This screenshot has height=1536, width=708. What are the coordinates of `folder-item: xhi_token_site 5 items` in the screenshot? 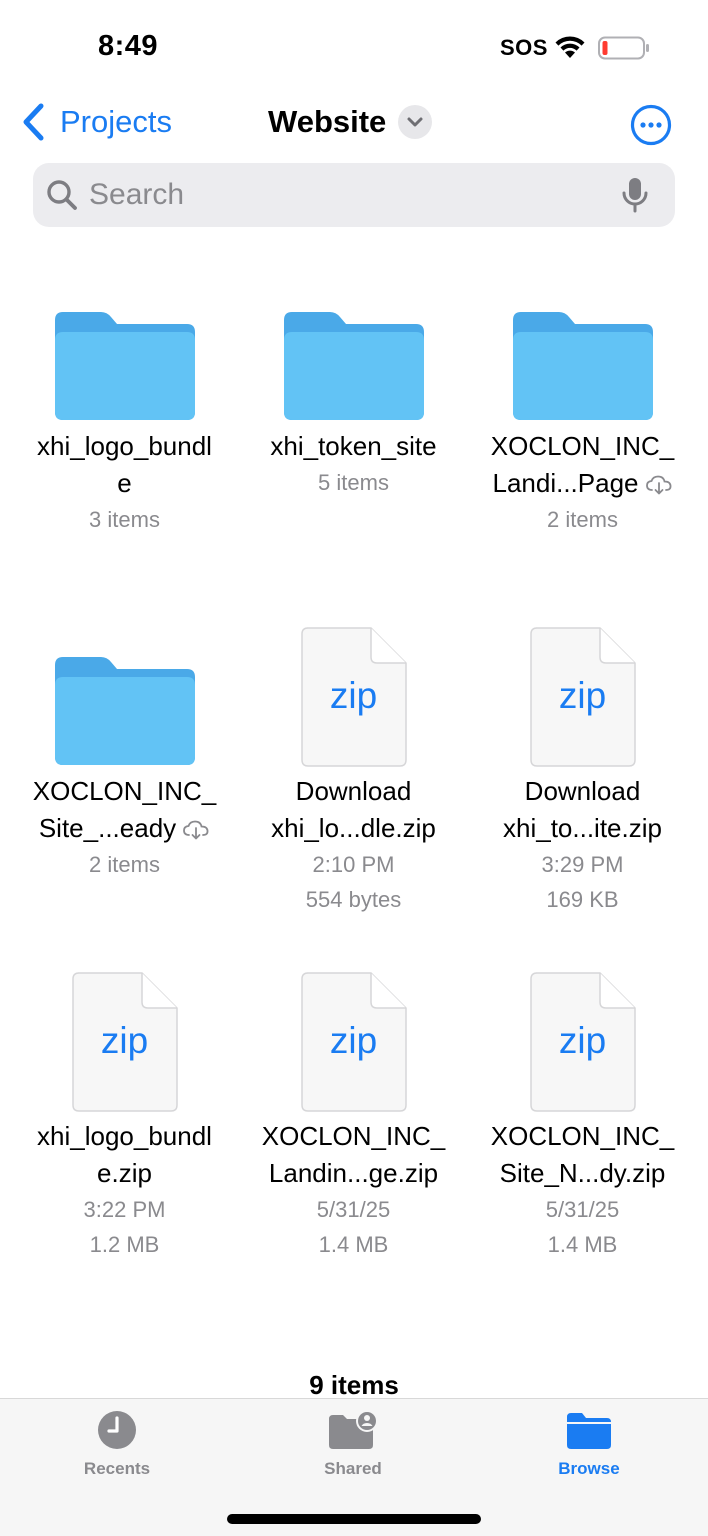 It's located at (353, 462).